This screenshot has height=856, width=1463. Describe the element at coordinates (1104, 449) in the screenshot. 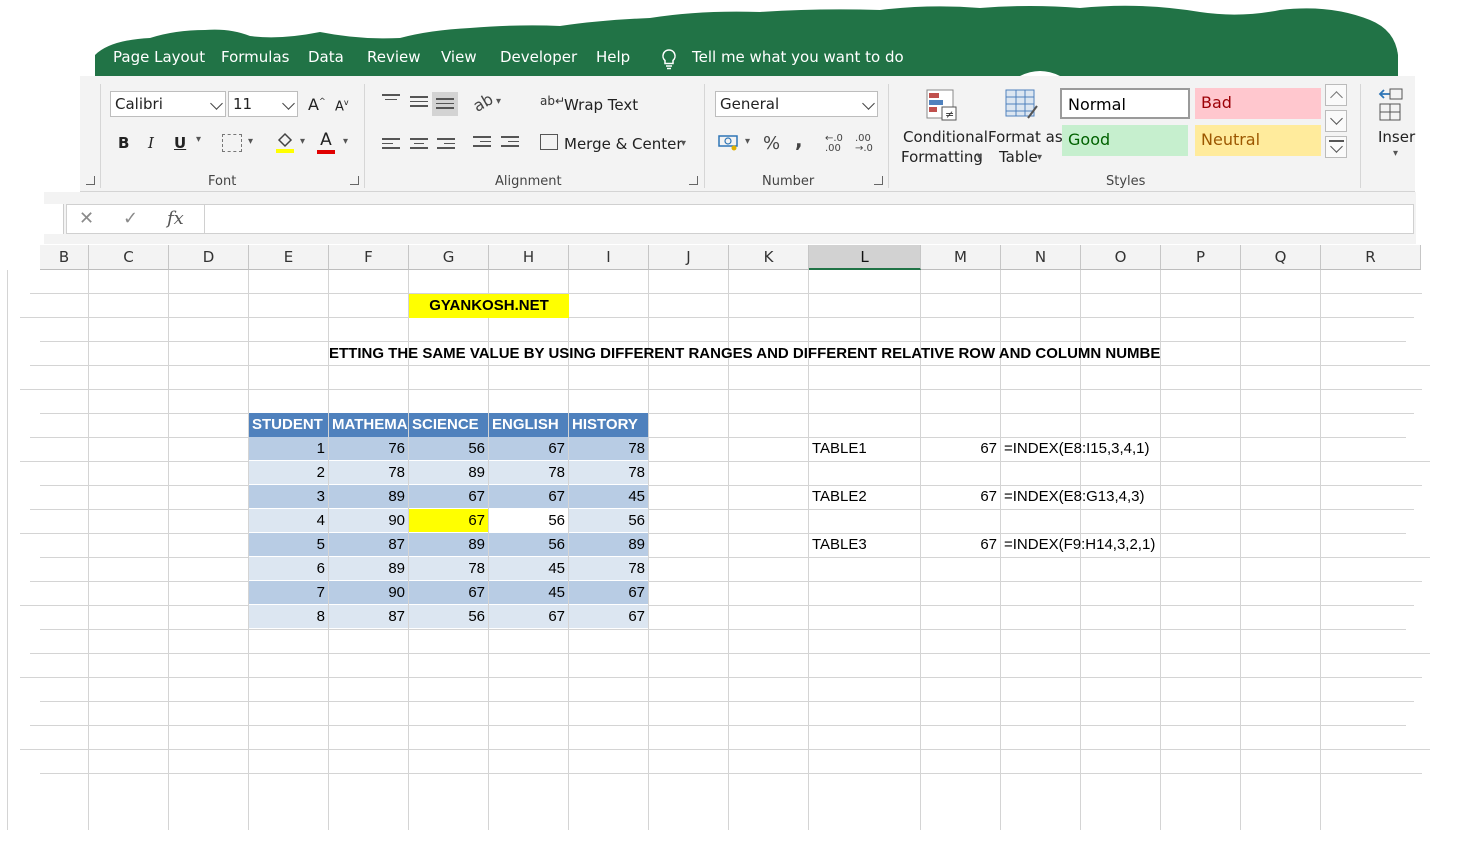

I see `result-formula: =INDEX(E8:I15,3,4,1)` at that location.